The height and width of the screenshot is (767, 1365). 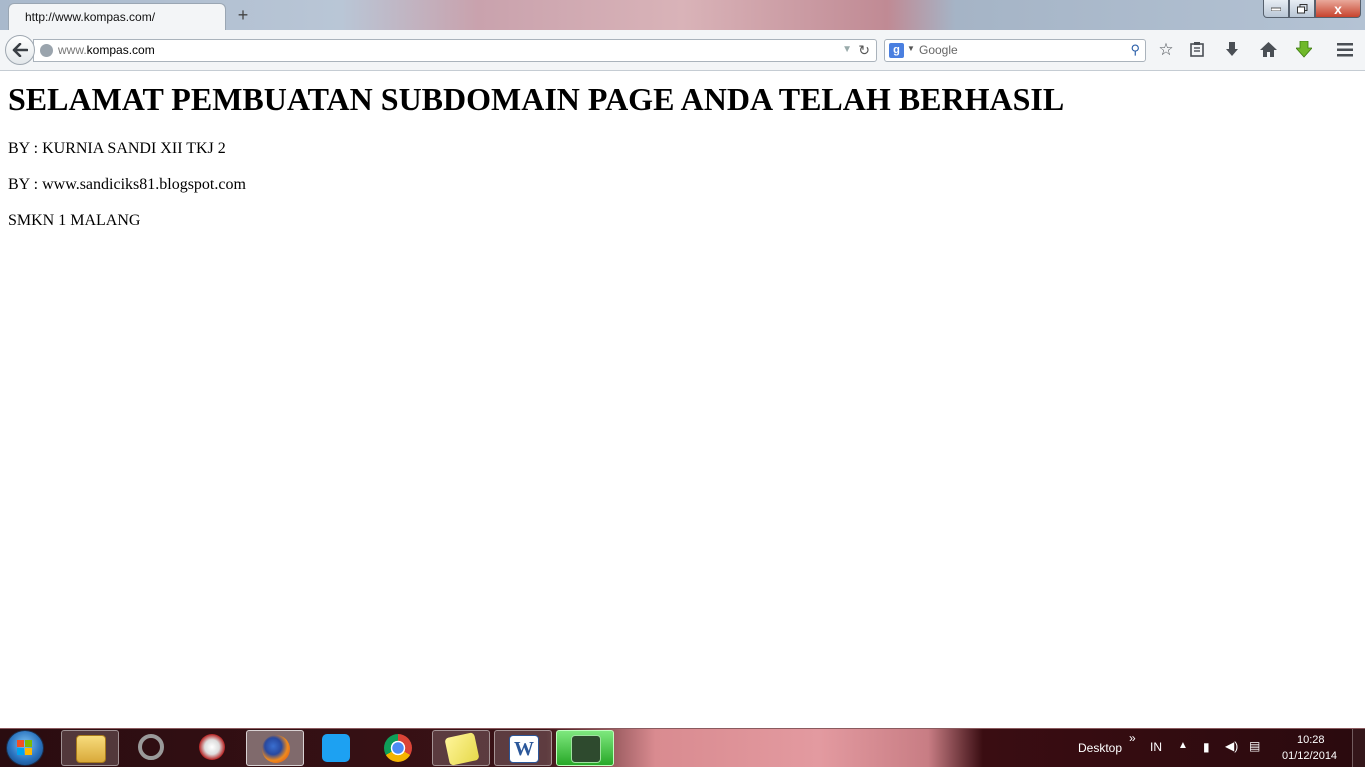 I want to click on title-bar: http://www.kompas.com/ + x, so click(x=682, y=15).